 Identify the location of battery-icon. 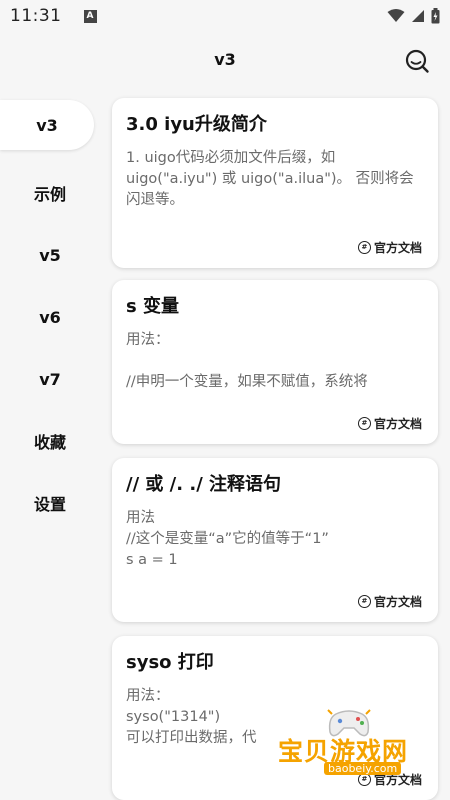
(435, 16).